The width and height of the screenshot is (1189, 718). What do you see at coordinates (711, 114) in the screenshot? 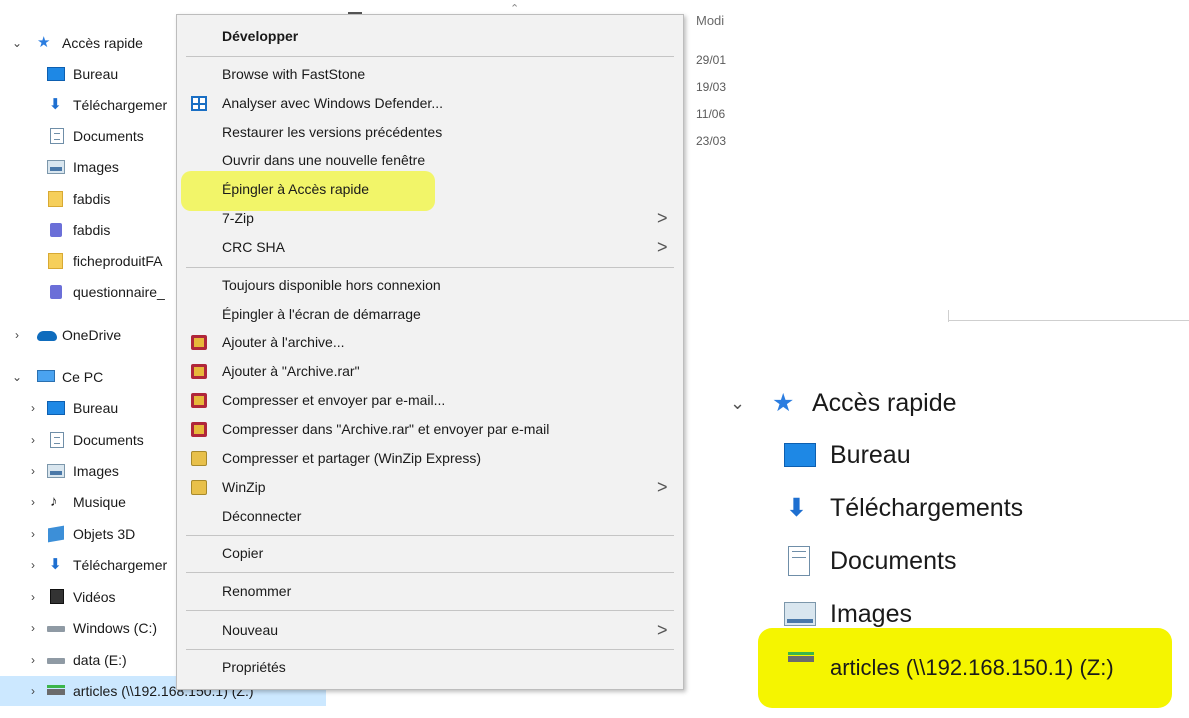
I see `file-date: 11/06` at bounding box center [711, 114].